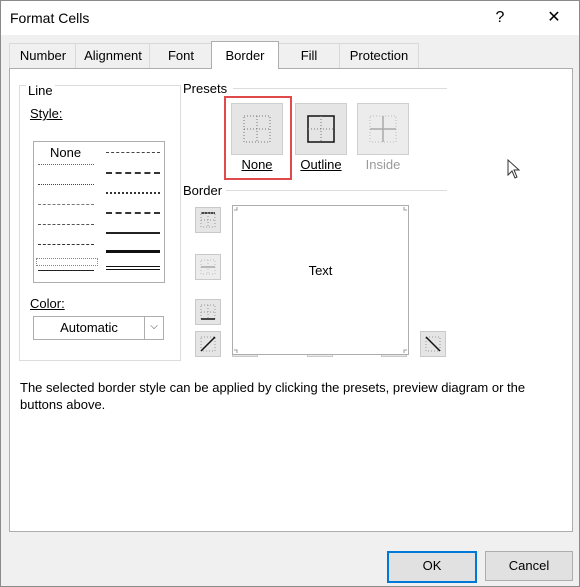 Image resolution: width=580 pixels, height=587 pixels. Describe the element at coordinates (432, 567) in the screenshot. I see `ok-button: OK` at that location.